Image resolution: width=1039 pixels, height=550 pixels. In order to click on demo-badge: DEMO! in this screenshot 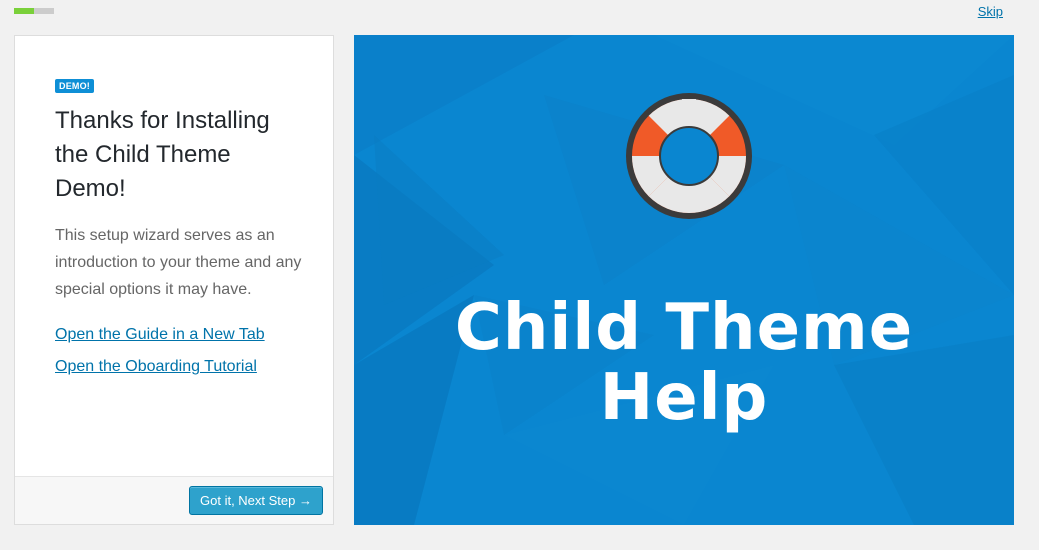, I will do `click(74, 86)`.